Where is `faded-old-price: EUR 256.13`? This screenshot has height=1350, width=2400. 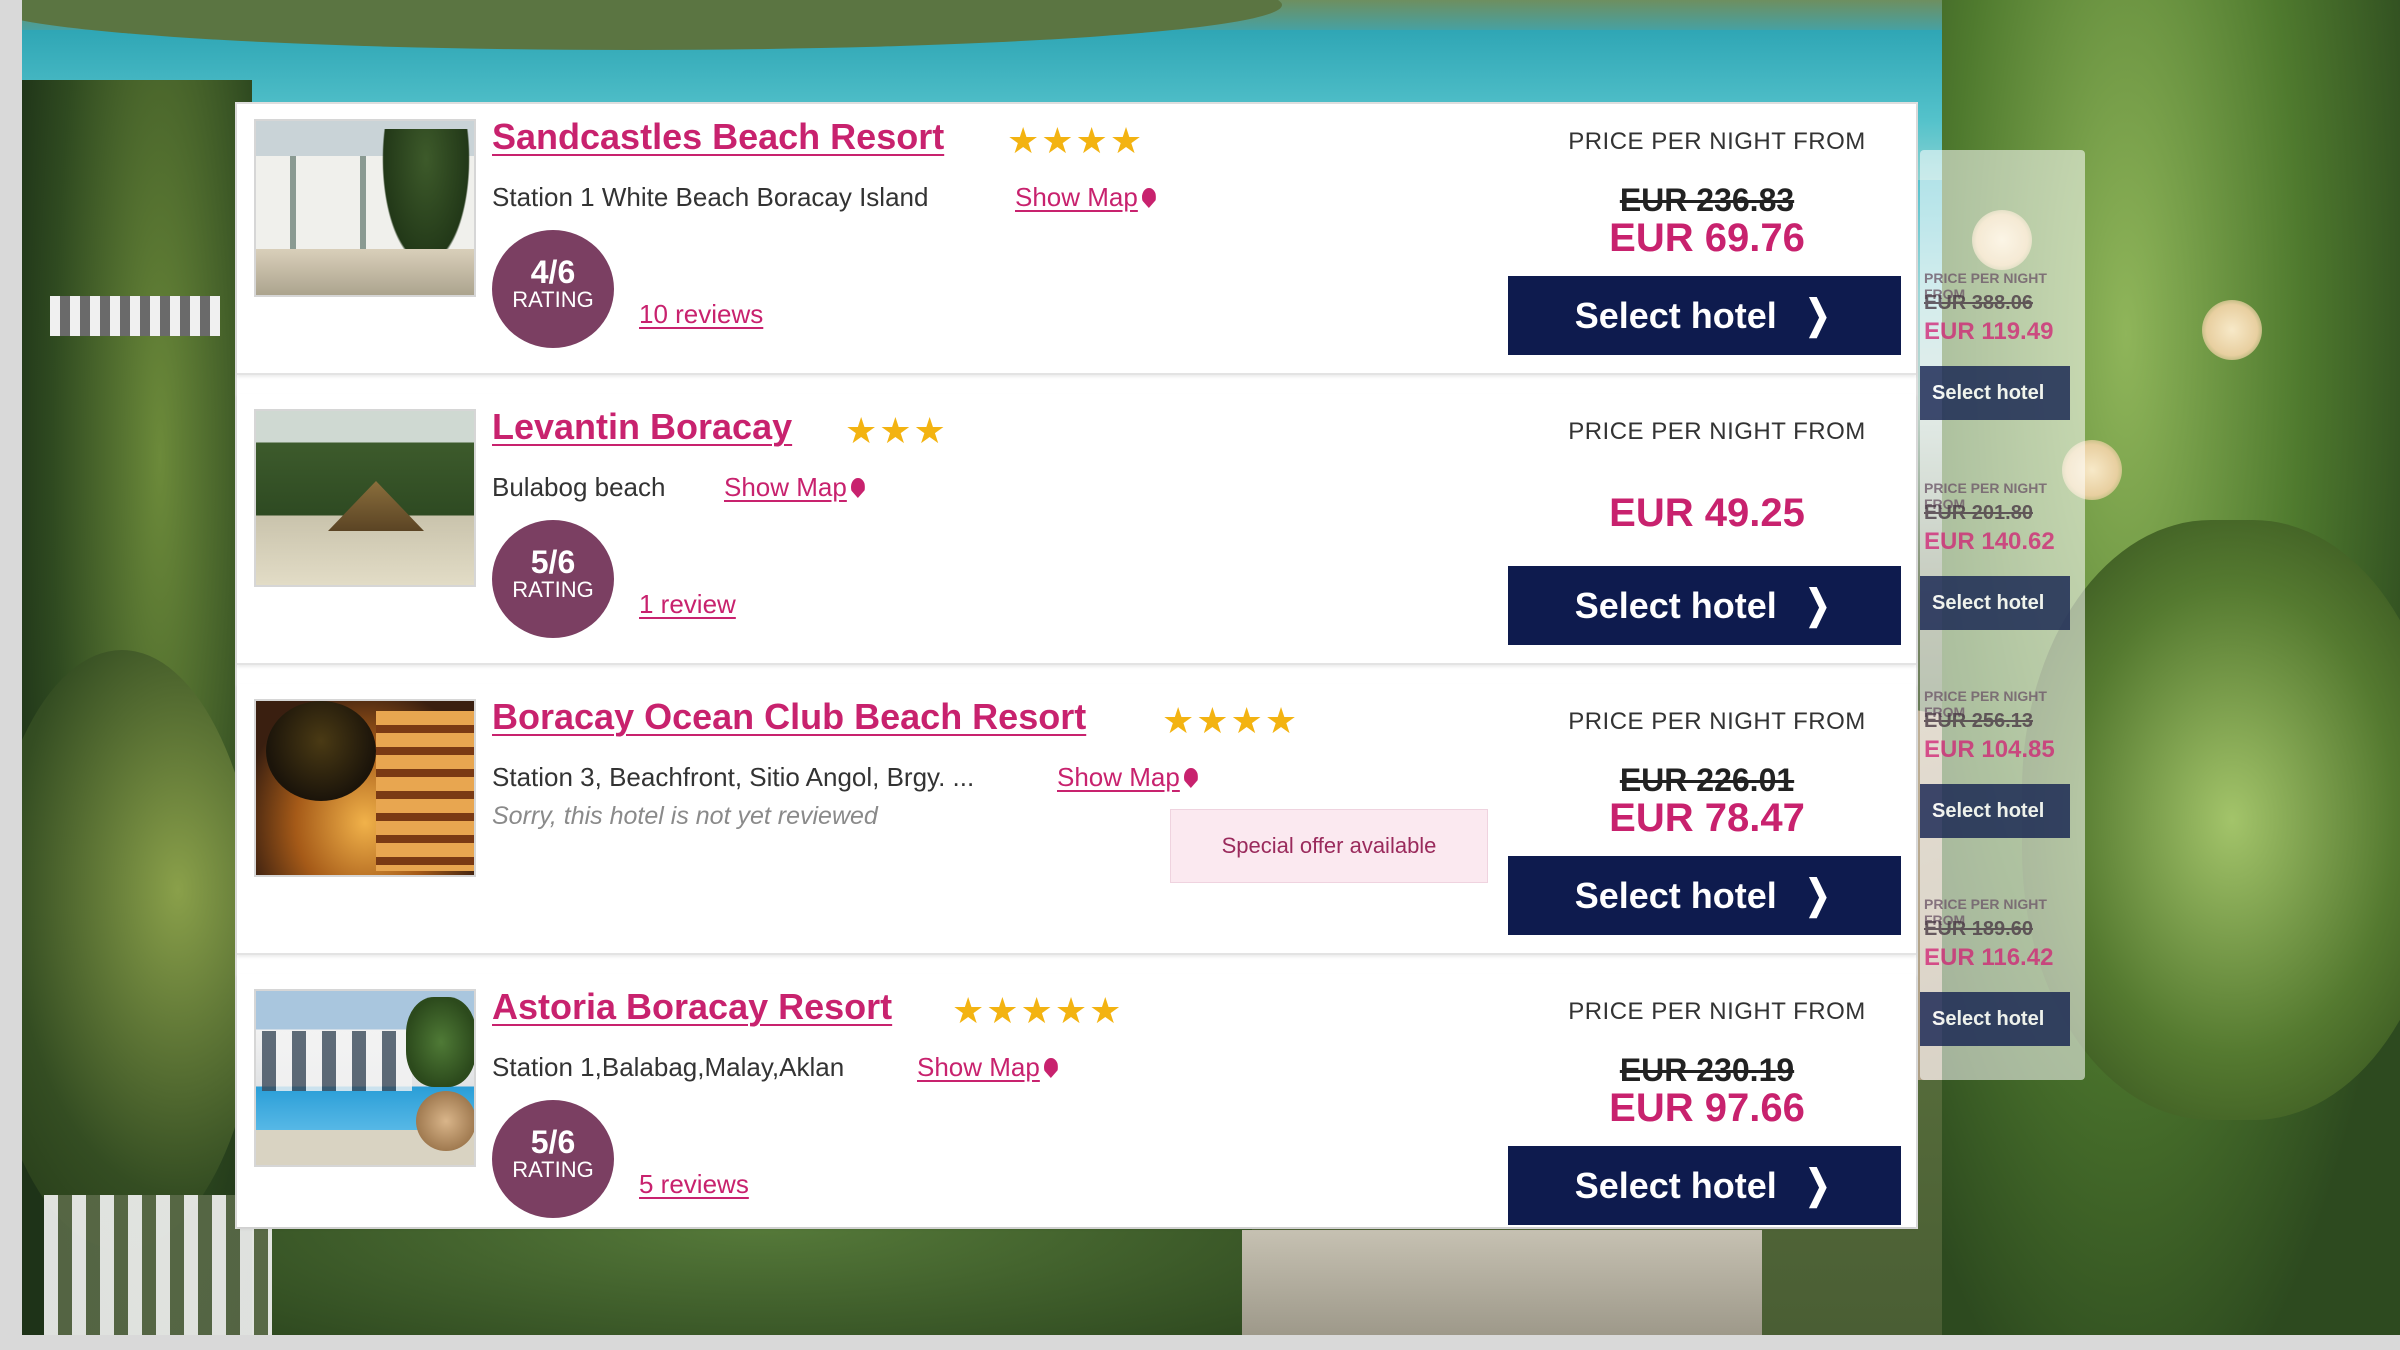
faded-old-price: EUR 256.13 is located at coordinates (1978, 721).